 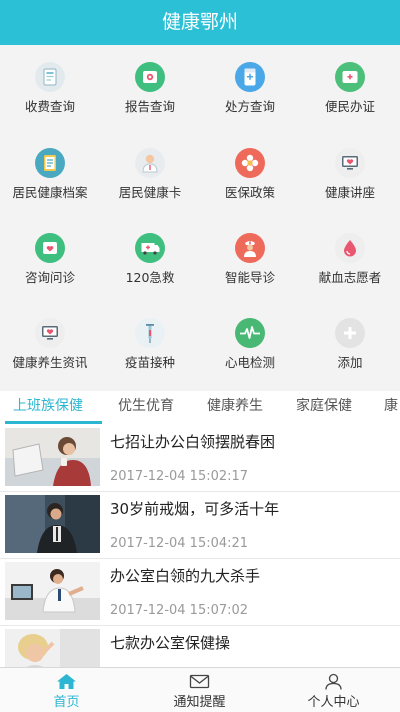 What do you see at coordinates (49, 277) in the screenshot?
I see `grid-item-label: 咨询问诊` at bounding box center [49, 277].